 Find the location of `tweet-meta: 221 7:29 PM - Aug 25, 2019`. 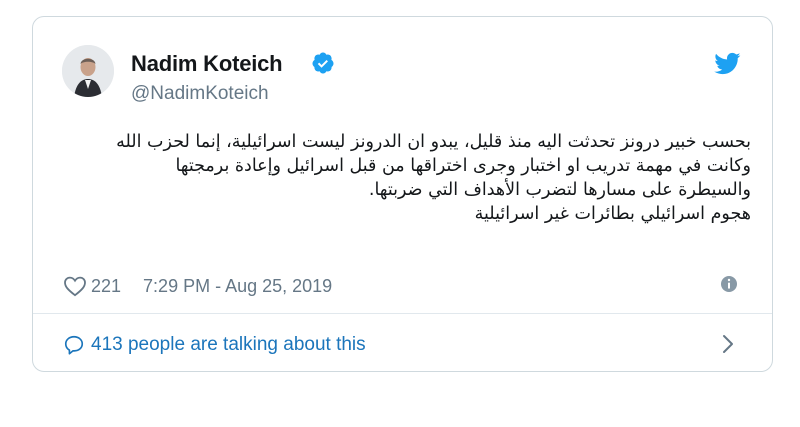

tweet-meta: 221 7:29 PM - Aug 25, 2019 is located at coordinates (197, 286).